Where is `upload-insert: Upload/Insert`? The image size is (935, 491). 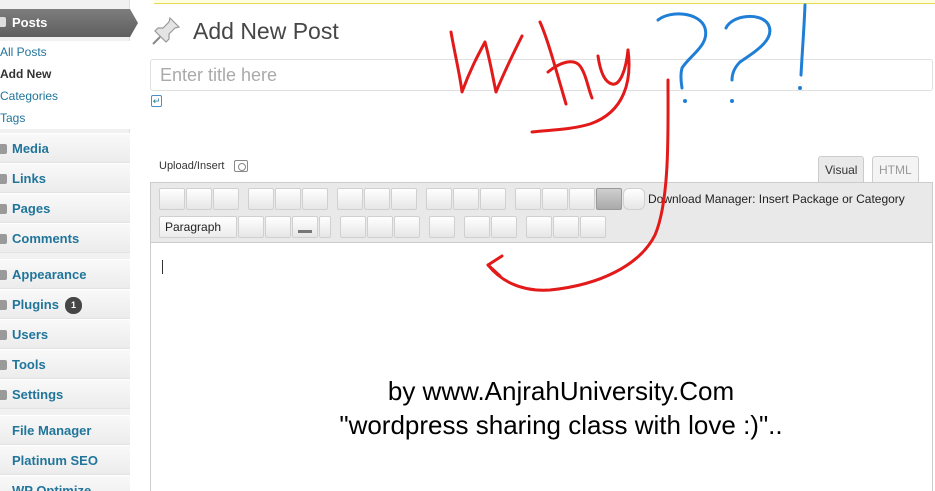
upload-insert: Upload/Insert is located at coordinates (203, 166).